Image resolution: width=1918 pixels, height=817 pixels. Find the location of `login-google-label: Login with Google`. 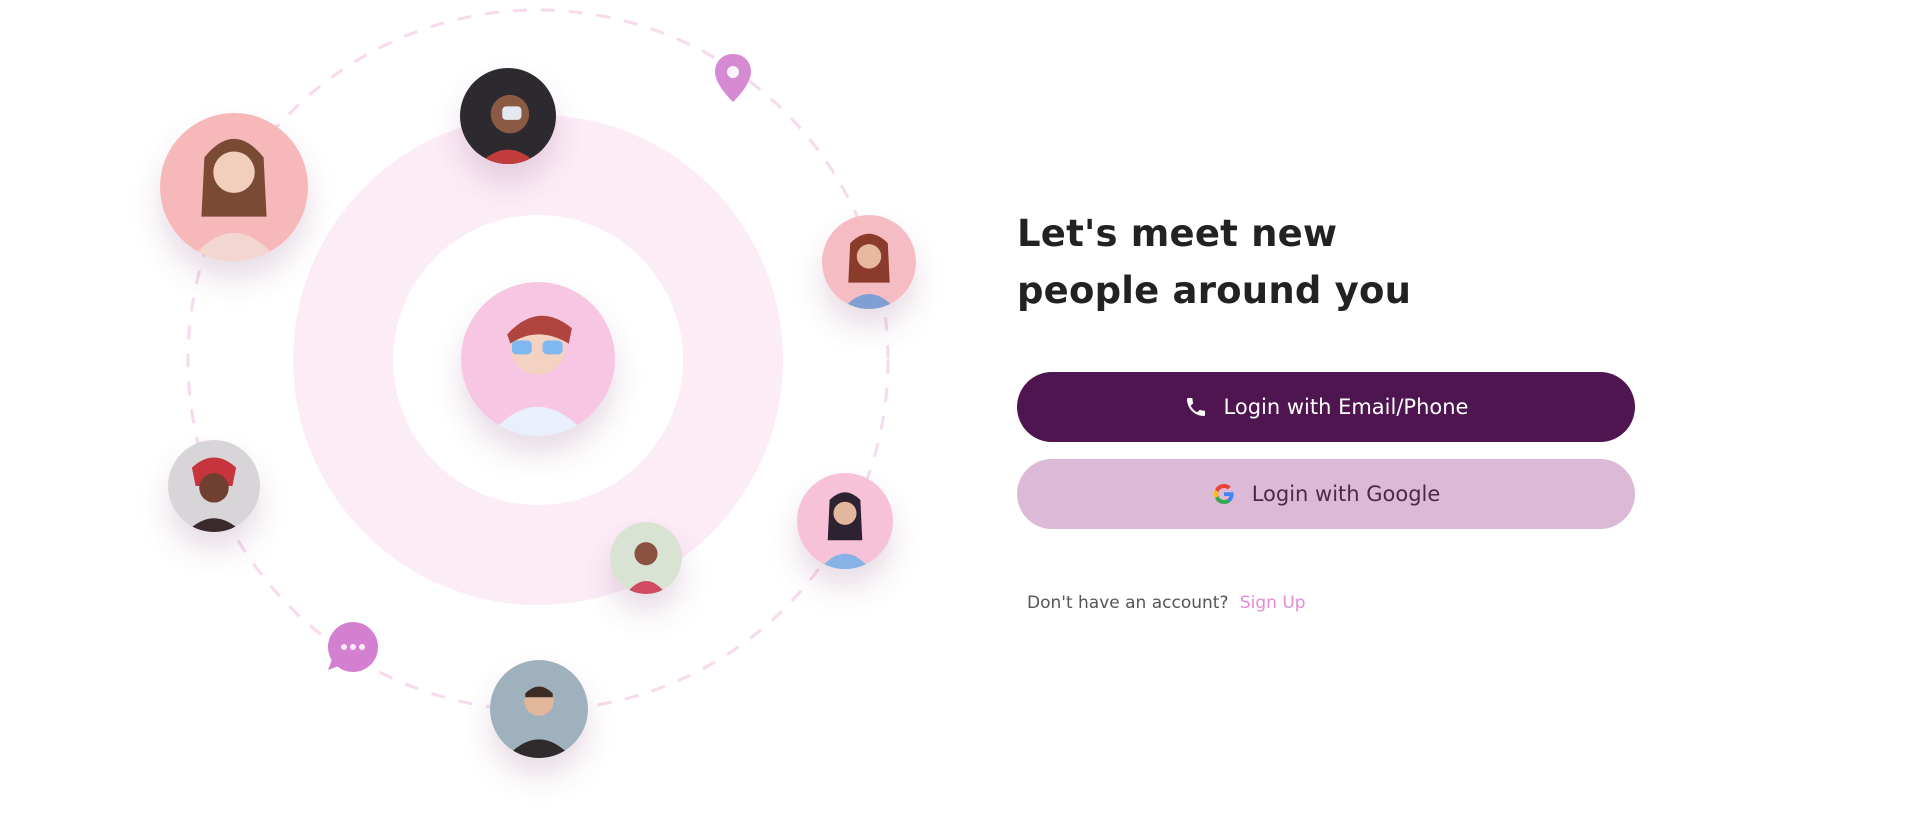

login-google-label: Login with Google is located at coordinates (1346, 494).